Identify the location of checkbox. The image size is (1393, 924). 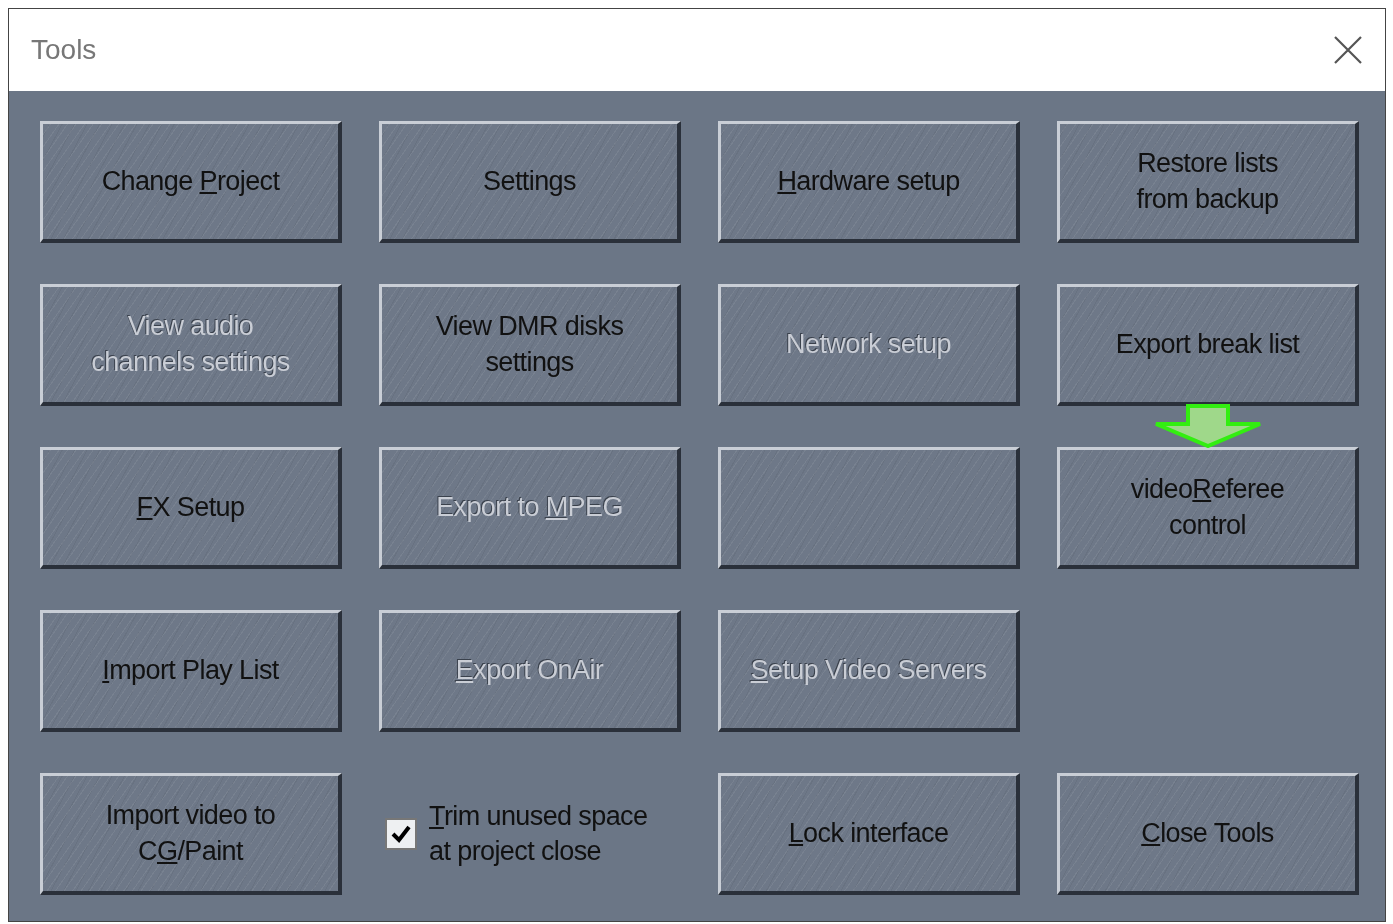
(401, 834).